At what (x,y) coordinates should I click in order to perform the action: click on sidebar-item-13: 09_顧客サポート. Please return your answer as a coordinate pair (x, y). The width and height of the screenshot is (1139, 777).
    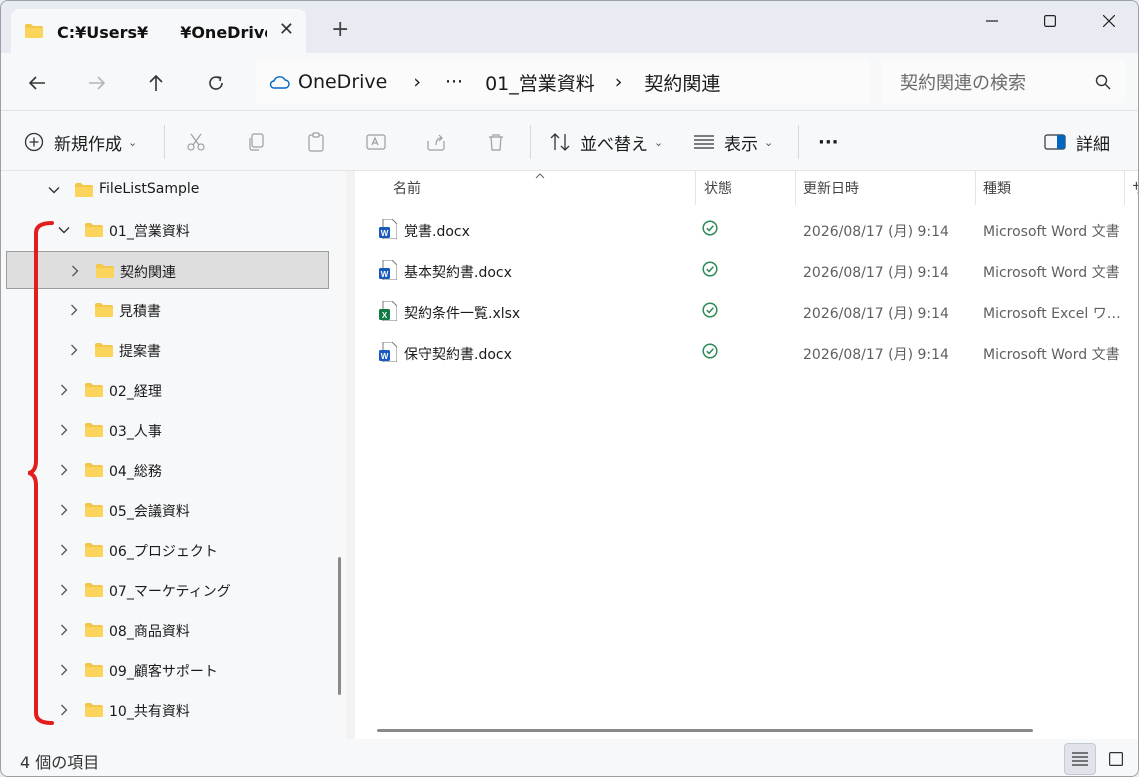
    Looking at the image, I should click on (167, 670).